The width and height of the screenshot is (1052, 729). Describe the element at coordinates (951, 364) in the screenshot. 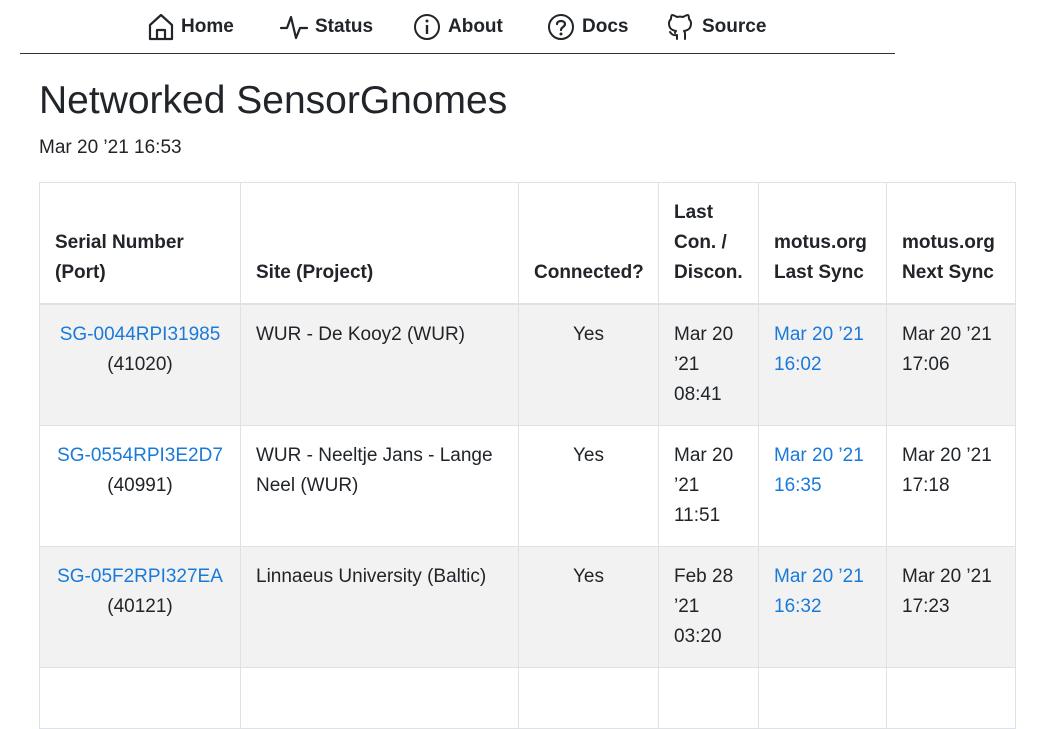

I see `next-sync-cell: Mar 20 ’21 17:06` at that location.